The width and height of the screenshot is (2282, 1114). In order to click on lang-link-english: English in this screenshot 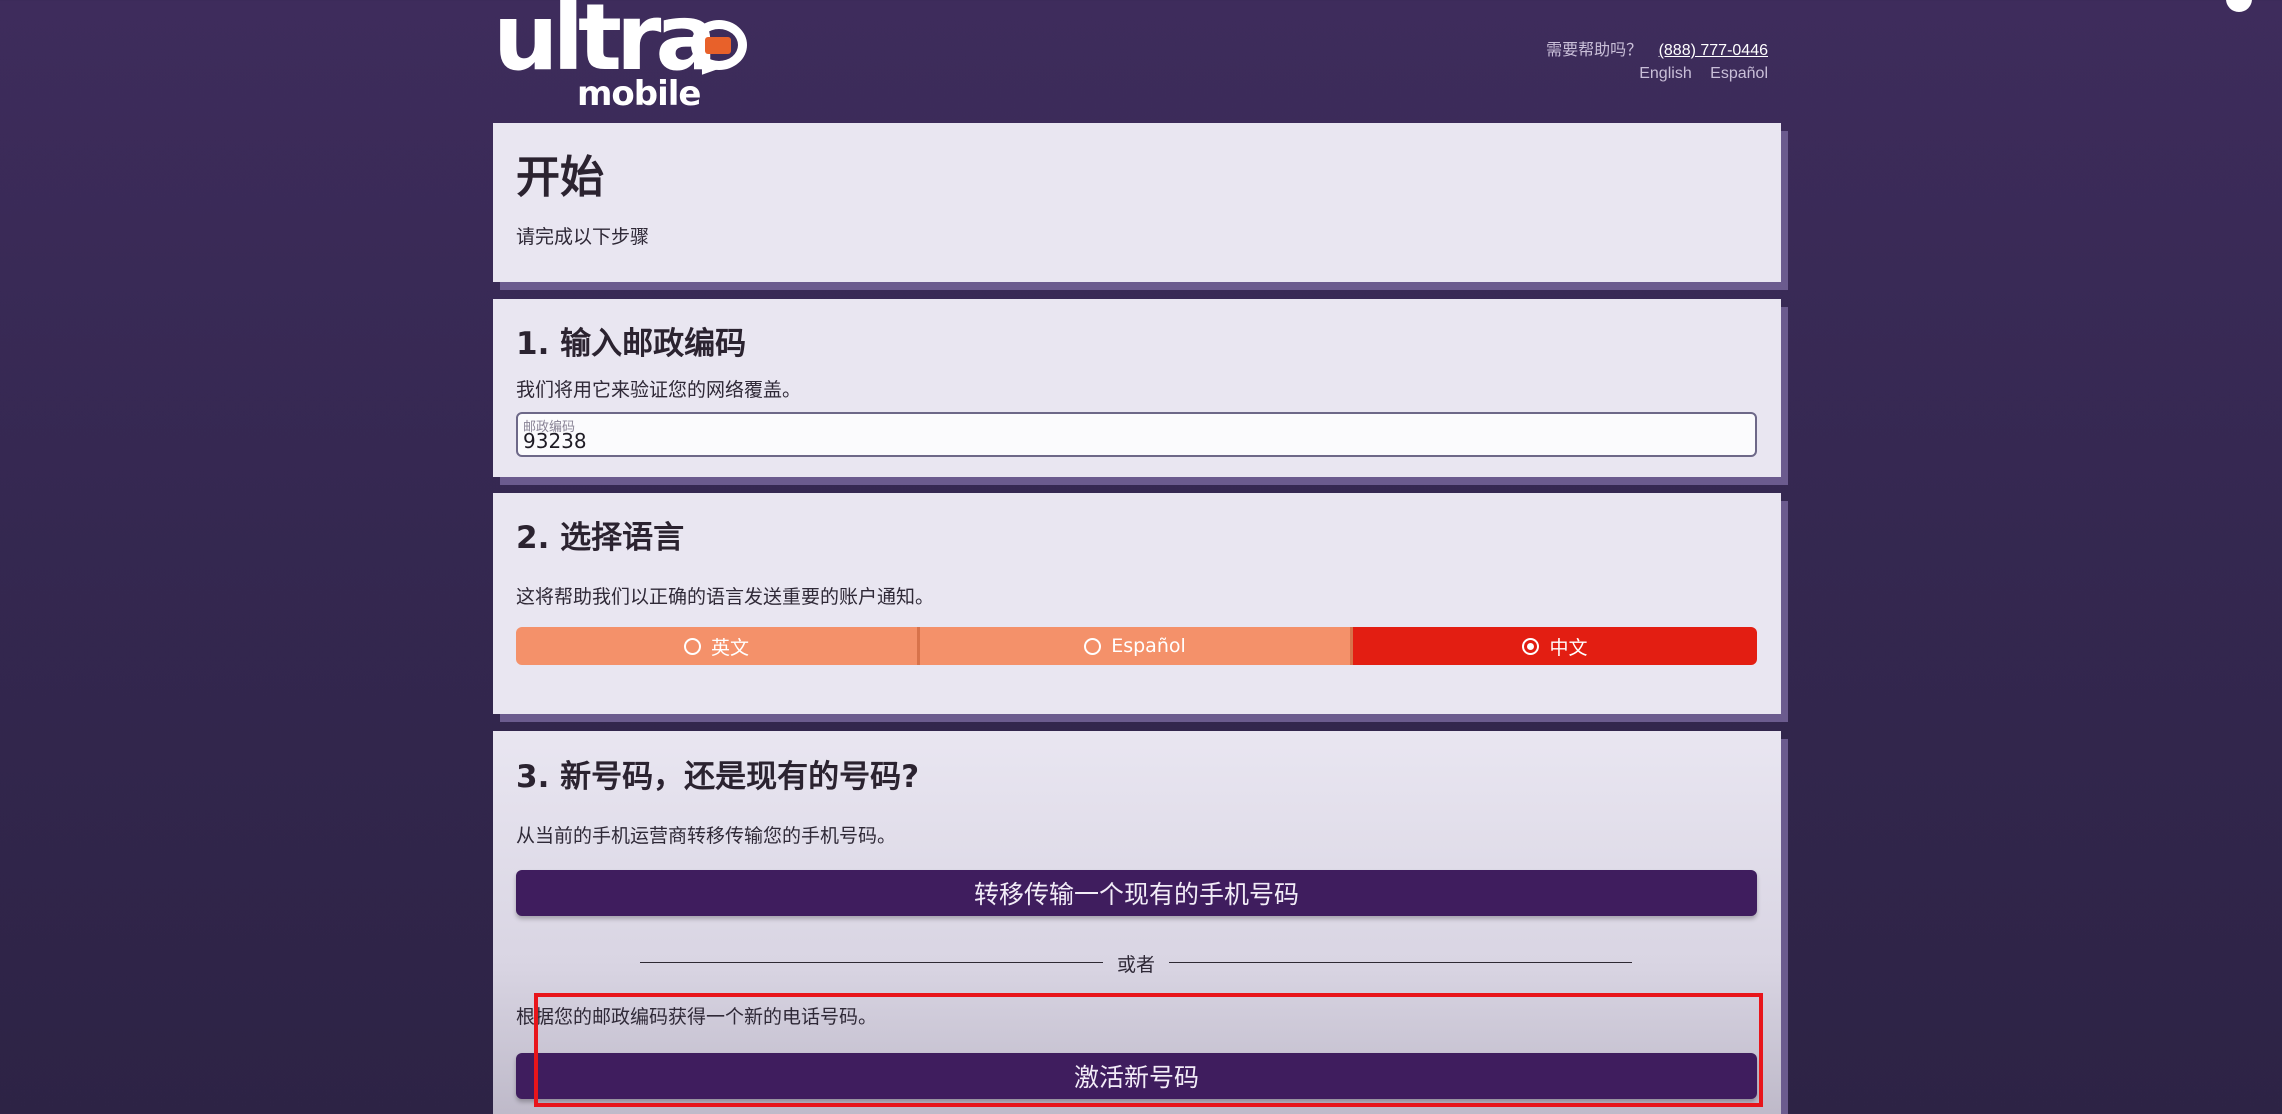, I will do `click(1665, 73)`.